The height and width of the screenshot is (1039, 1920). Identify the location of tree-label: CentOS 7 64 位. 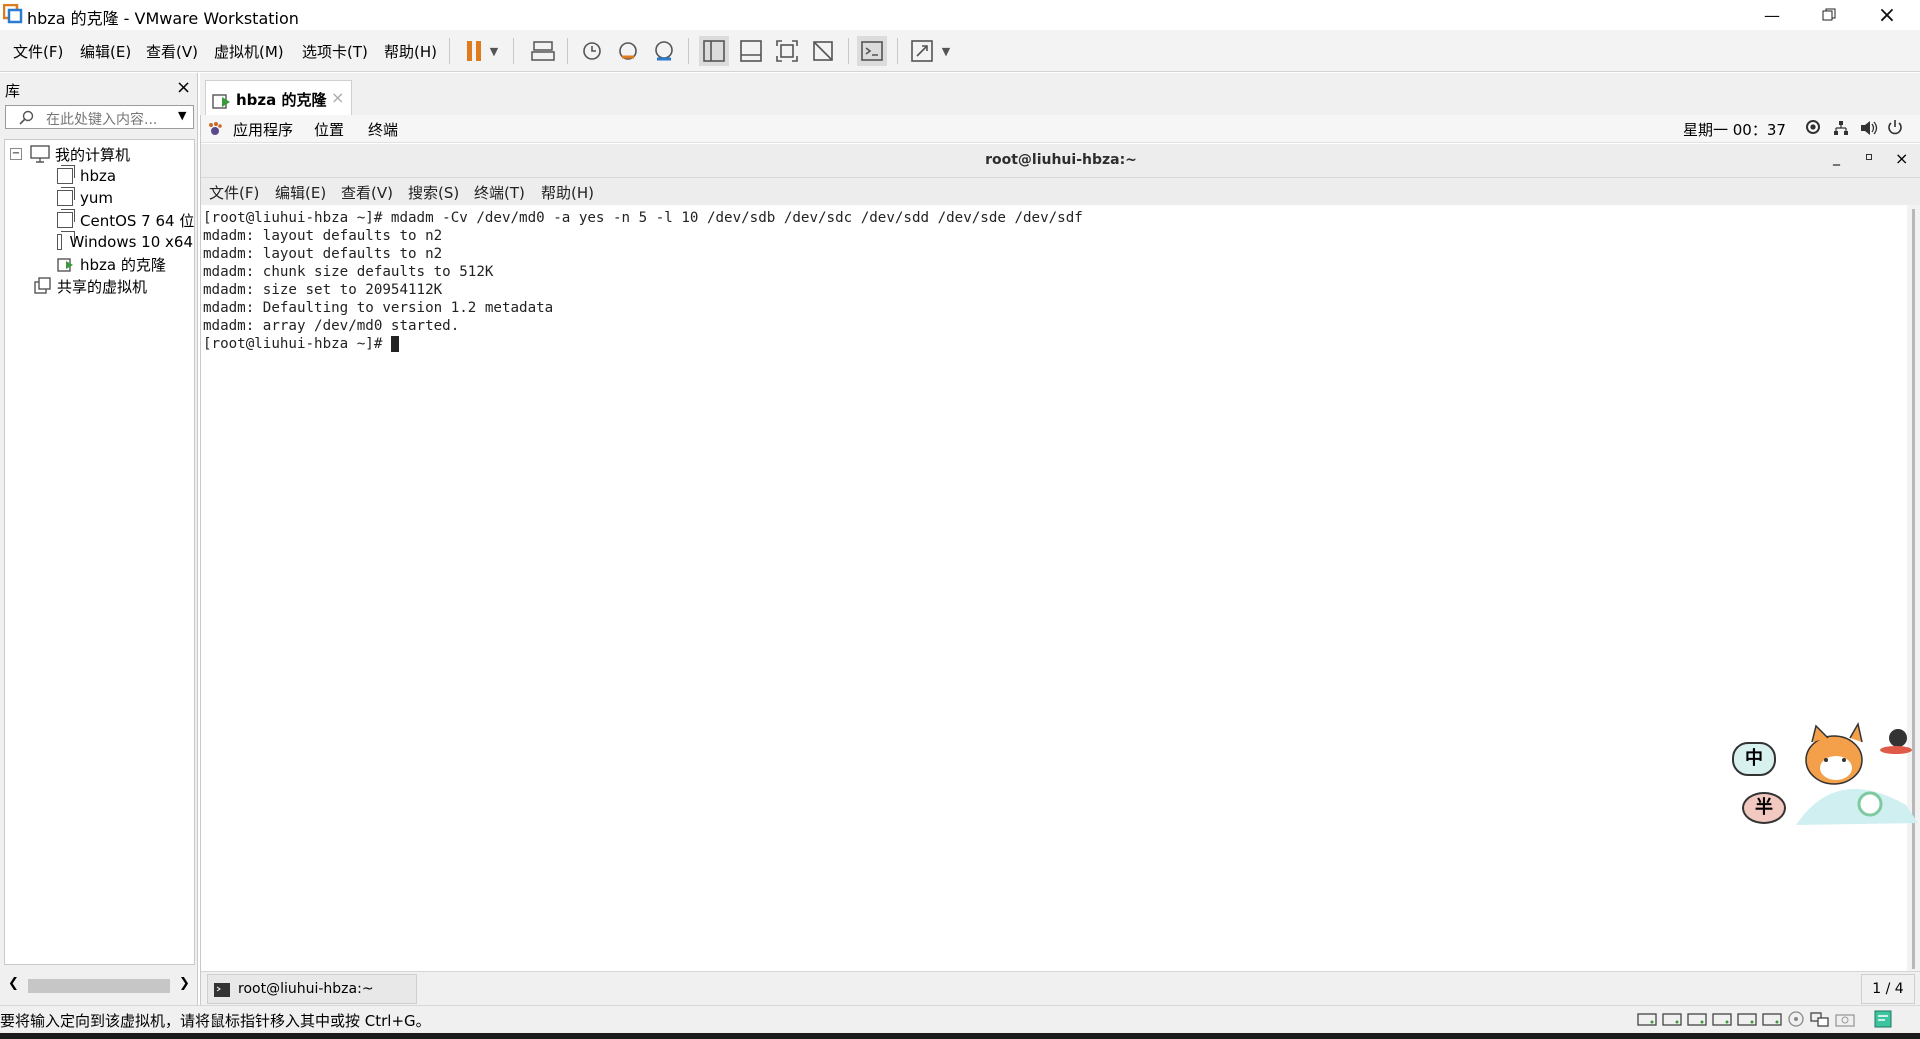
(137, 220).